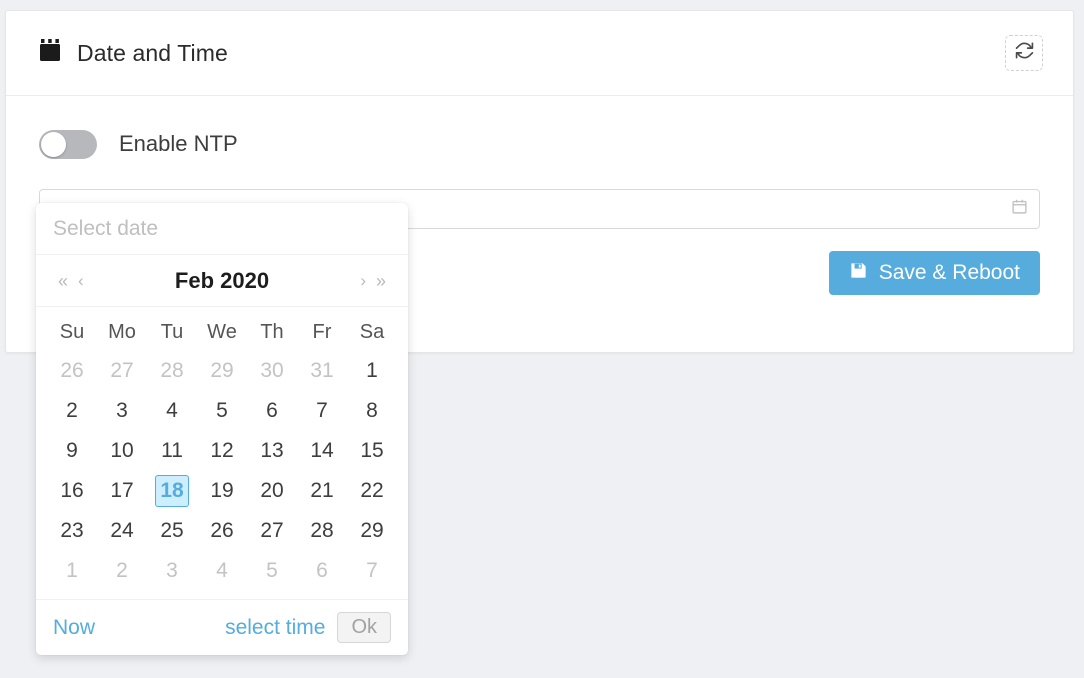  I want to click on calendar-day-cell: 14, so click(322, 451).